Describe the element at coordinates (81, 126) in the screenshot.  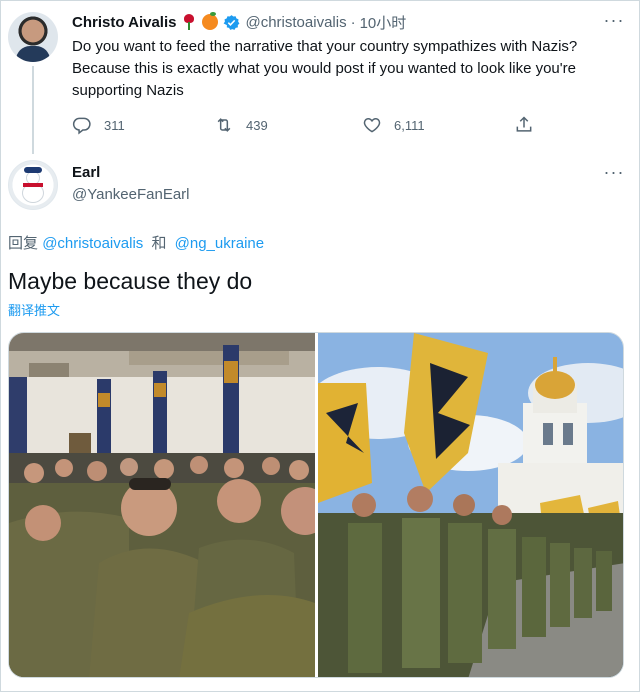
I see `reply-icon` at that location.